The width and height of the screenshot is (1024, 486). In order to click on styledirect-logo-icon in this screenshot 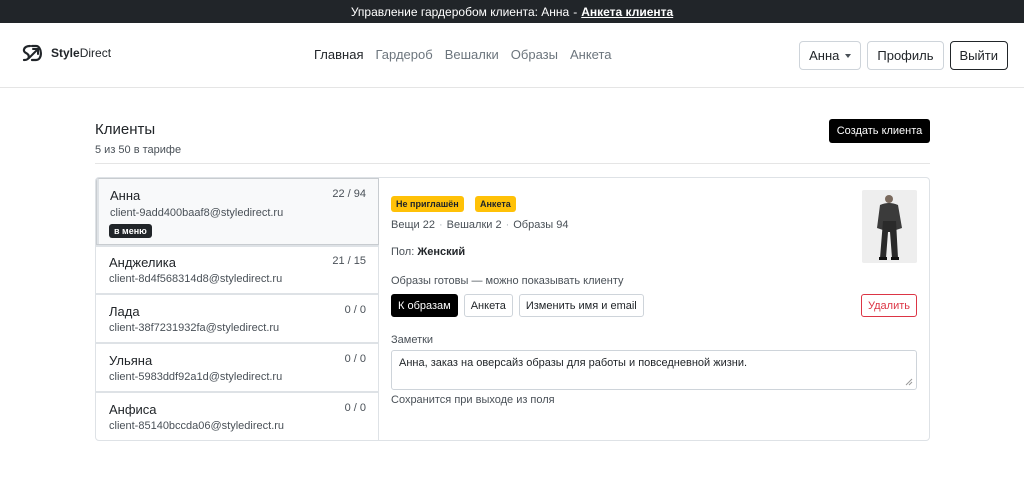, I will do `click(32, 53)`.